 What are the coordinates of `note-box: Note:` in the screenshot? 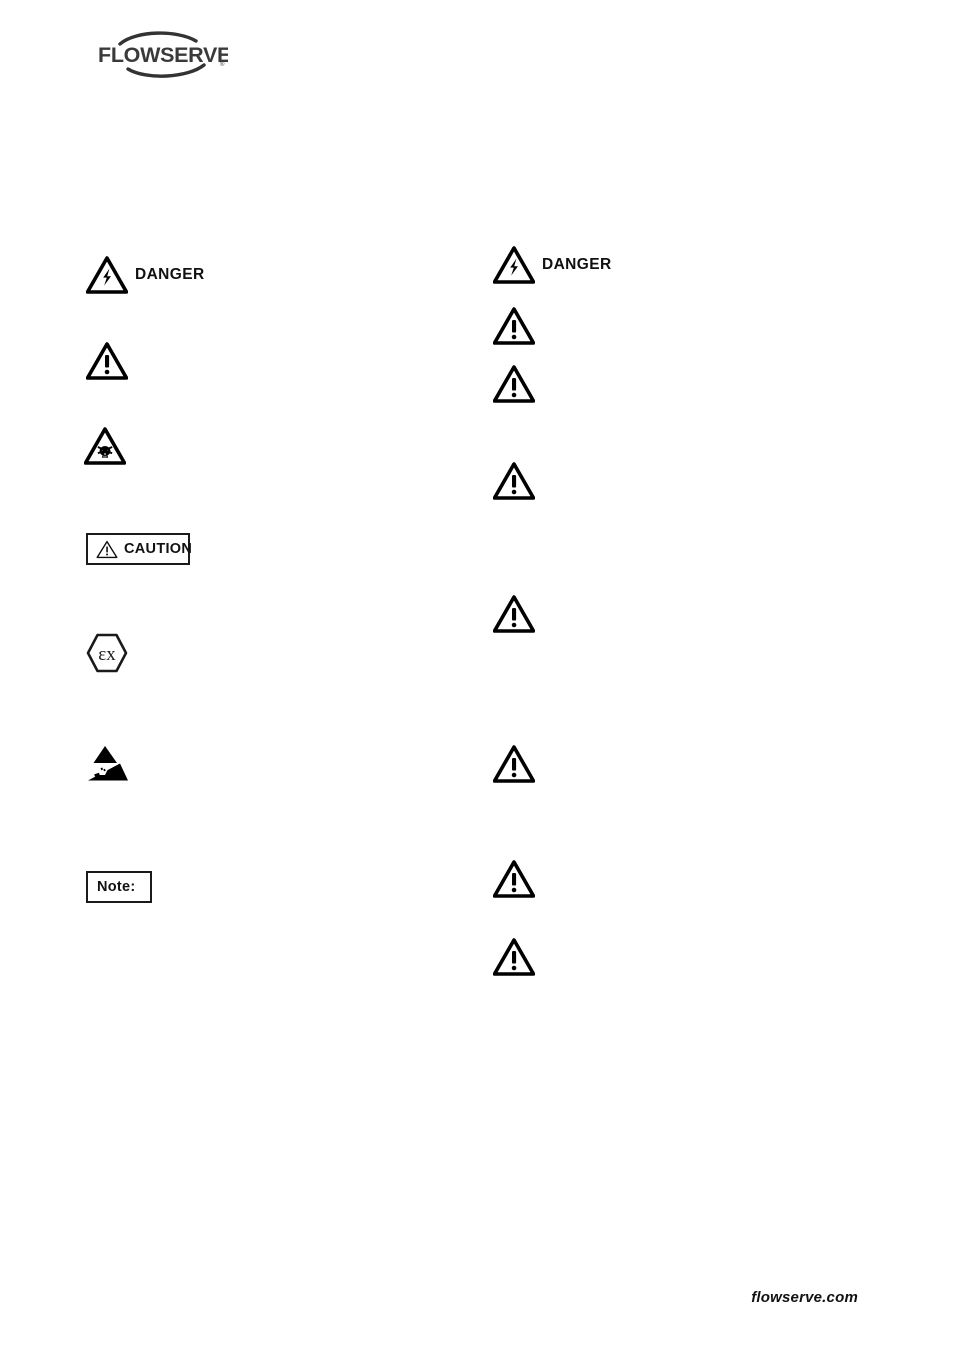 It's located at (119, 887).